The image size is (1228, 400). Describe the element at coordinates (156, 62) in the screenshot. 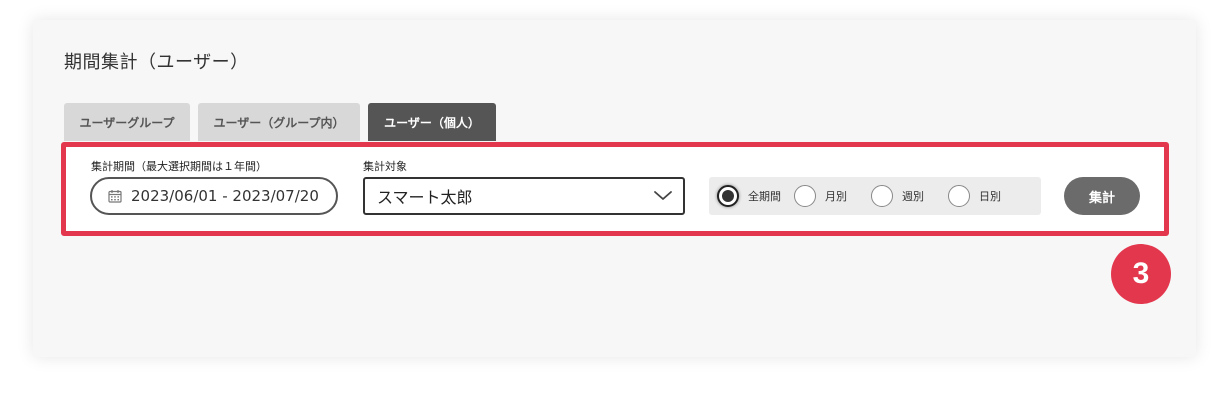

I see `page-title: 期間集計（ユーザー）` at that location.